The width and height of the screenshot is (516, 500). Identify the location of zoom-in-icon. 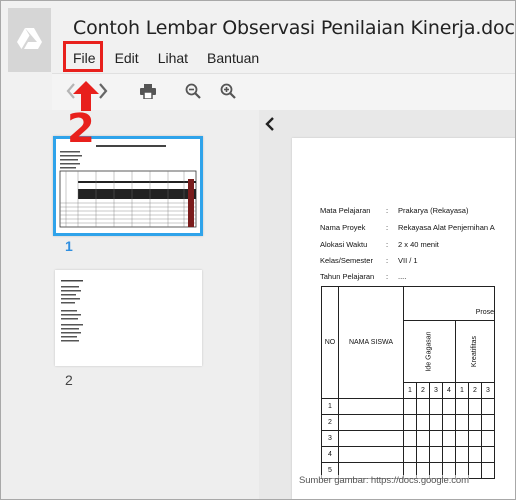
(228, 91).